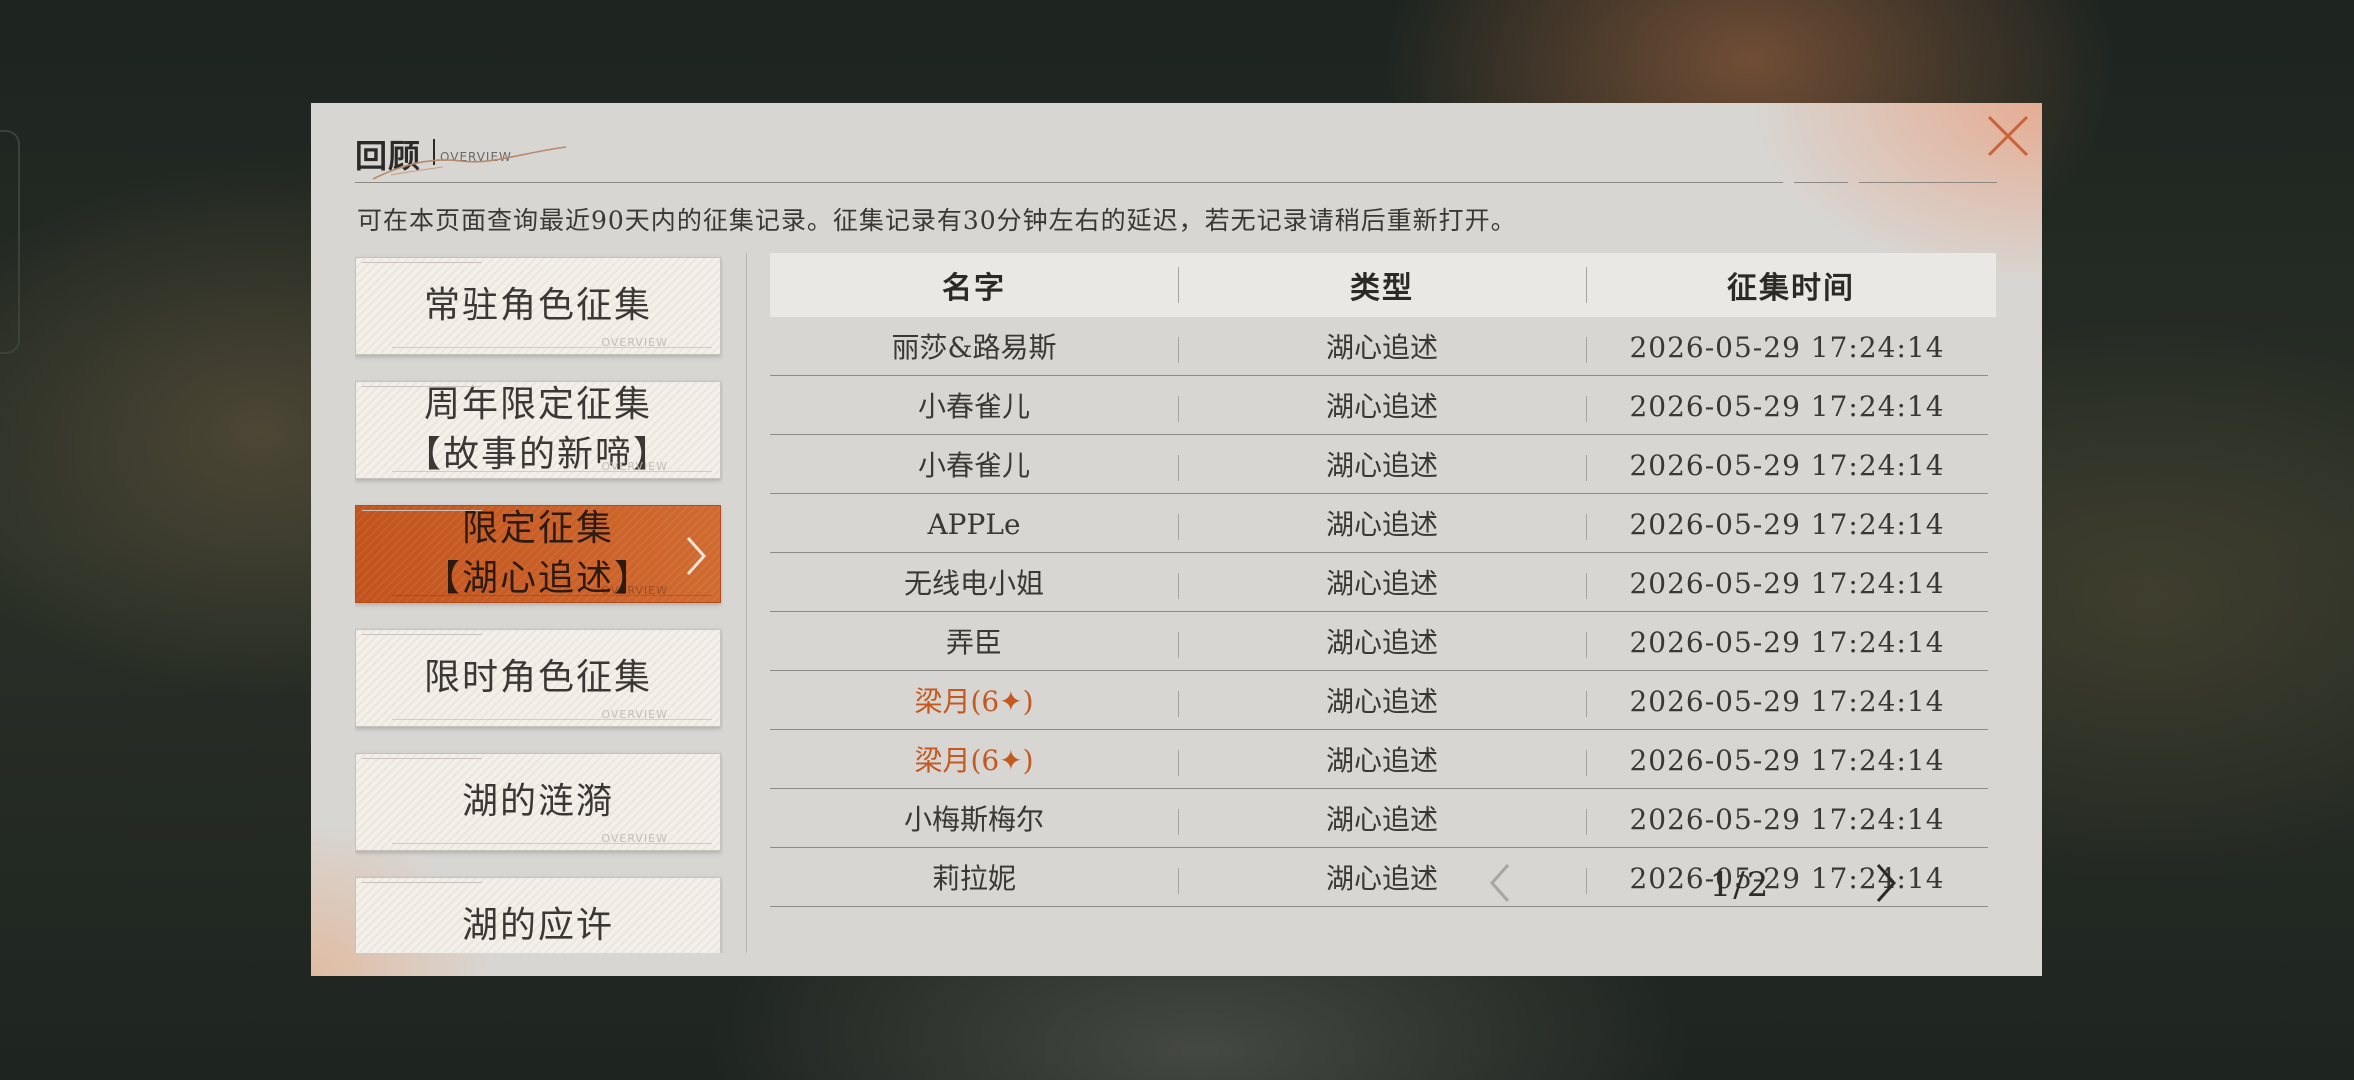 The width and height of the screenshot is (2354, 1080). Describe the element at coordinates (1740, 885) in the screenshot. I see `page-indicator: 1/2` at that location.